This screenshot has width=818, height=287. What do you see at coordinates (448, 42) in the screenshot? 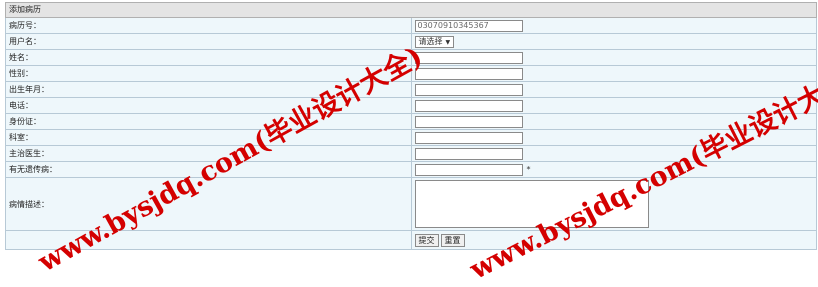
I see `chevron-down-icon: ▼` at bounding box center [448, 42].